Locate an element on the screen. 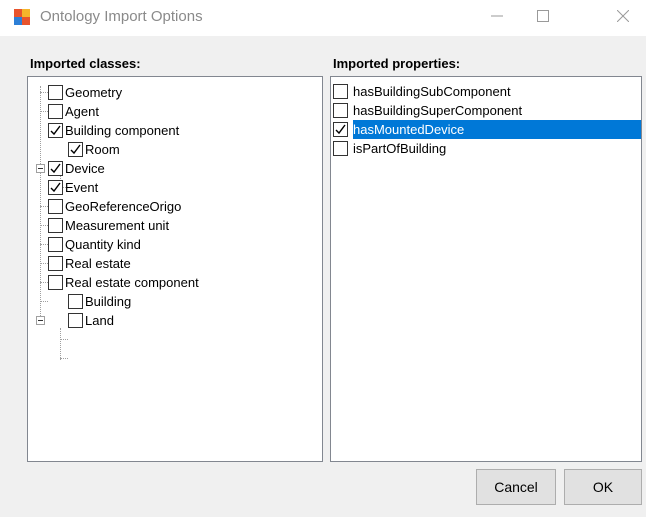 This screenshot has width=646, height=517. tree-item-quantity-kind: Quantity kind is located at coordinates (94, 244).